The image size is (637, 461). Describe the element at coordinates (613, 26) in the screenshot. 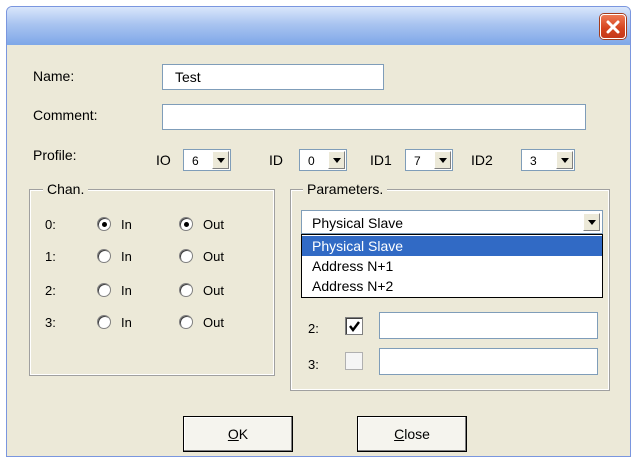

I see `close-button` at that location.